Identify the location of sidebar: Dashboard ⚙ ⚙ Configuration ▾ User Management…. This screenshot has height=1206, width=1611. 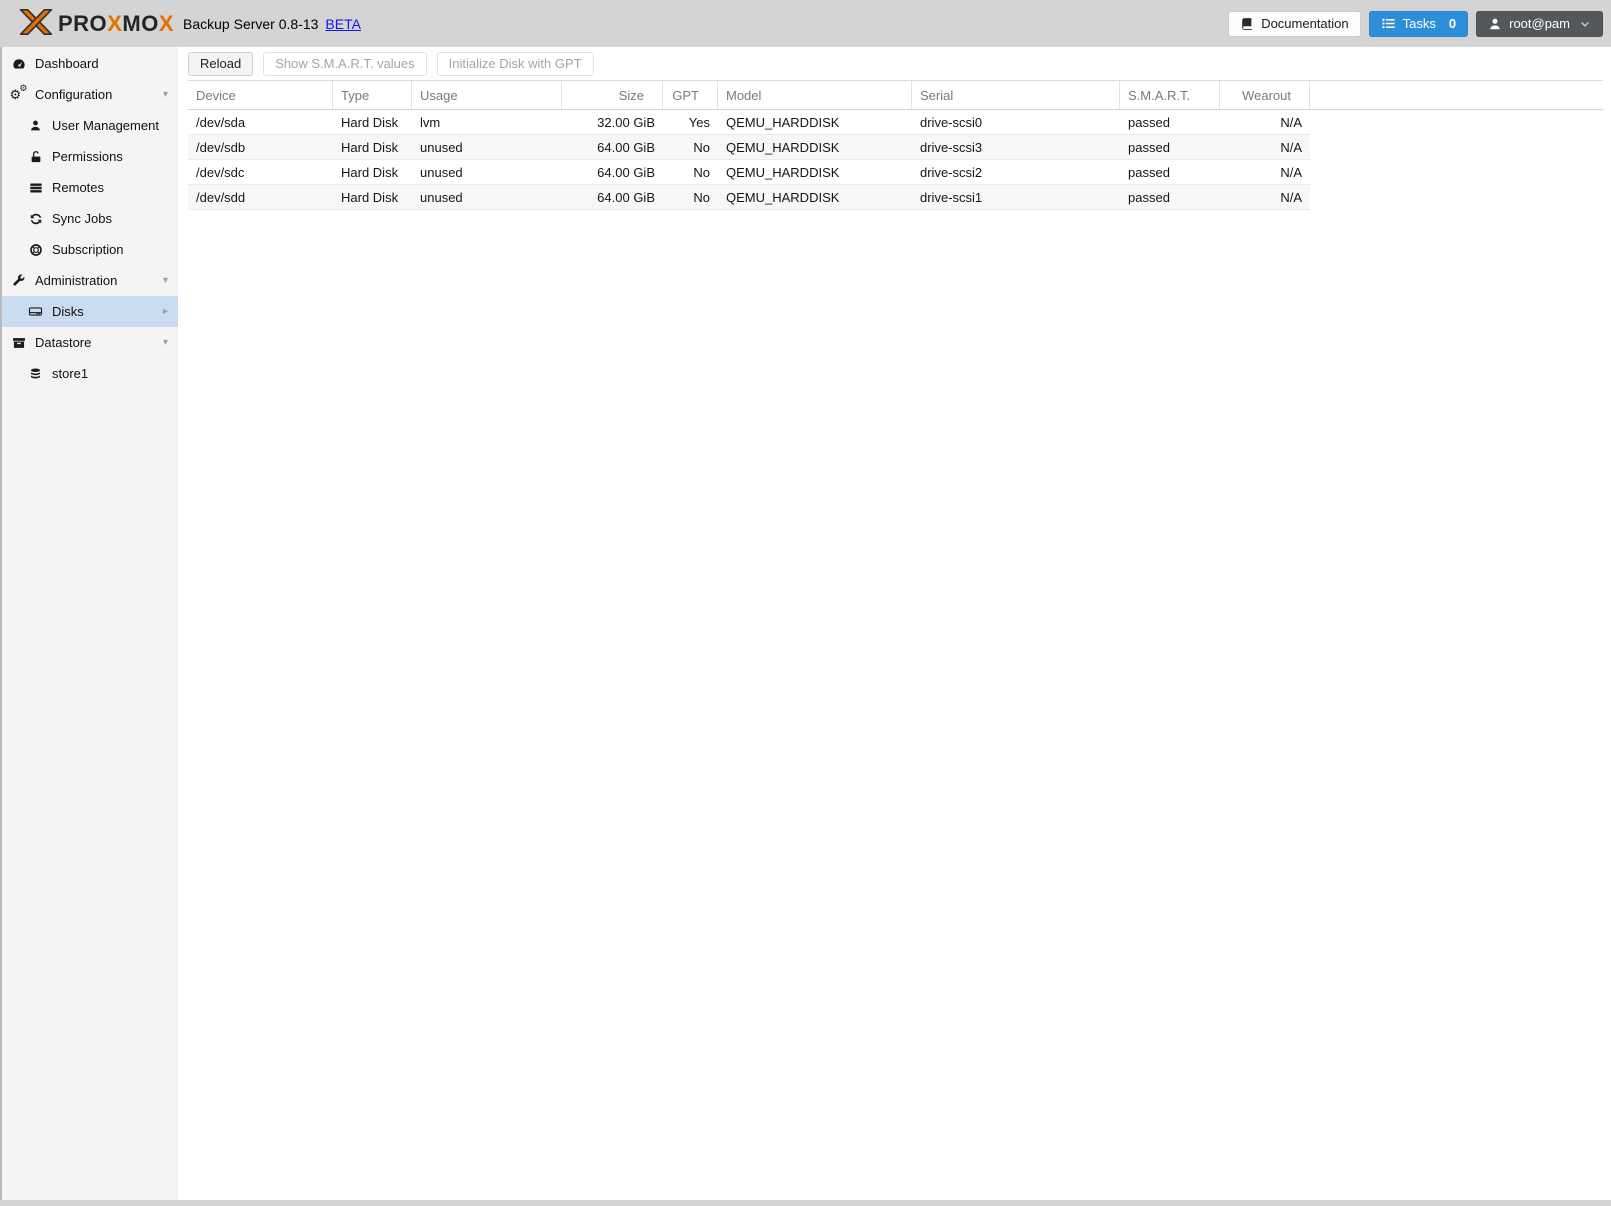
(89, 623).